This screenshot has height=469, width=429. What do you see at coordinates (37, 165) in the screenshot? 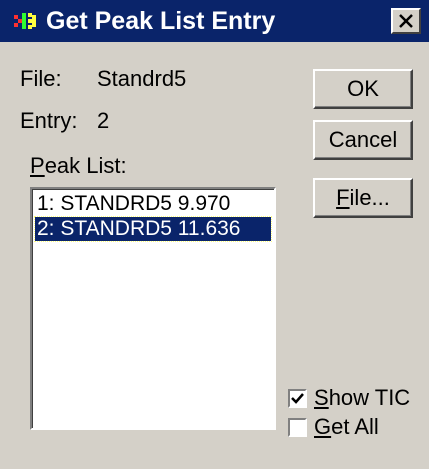
I see `peak-list-label-accel: P` at bounding box center [37, 165].